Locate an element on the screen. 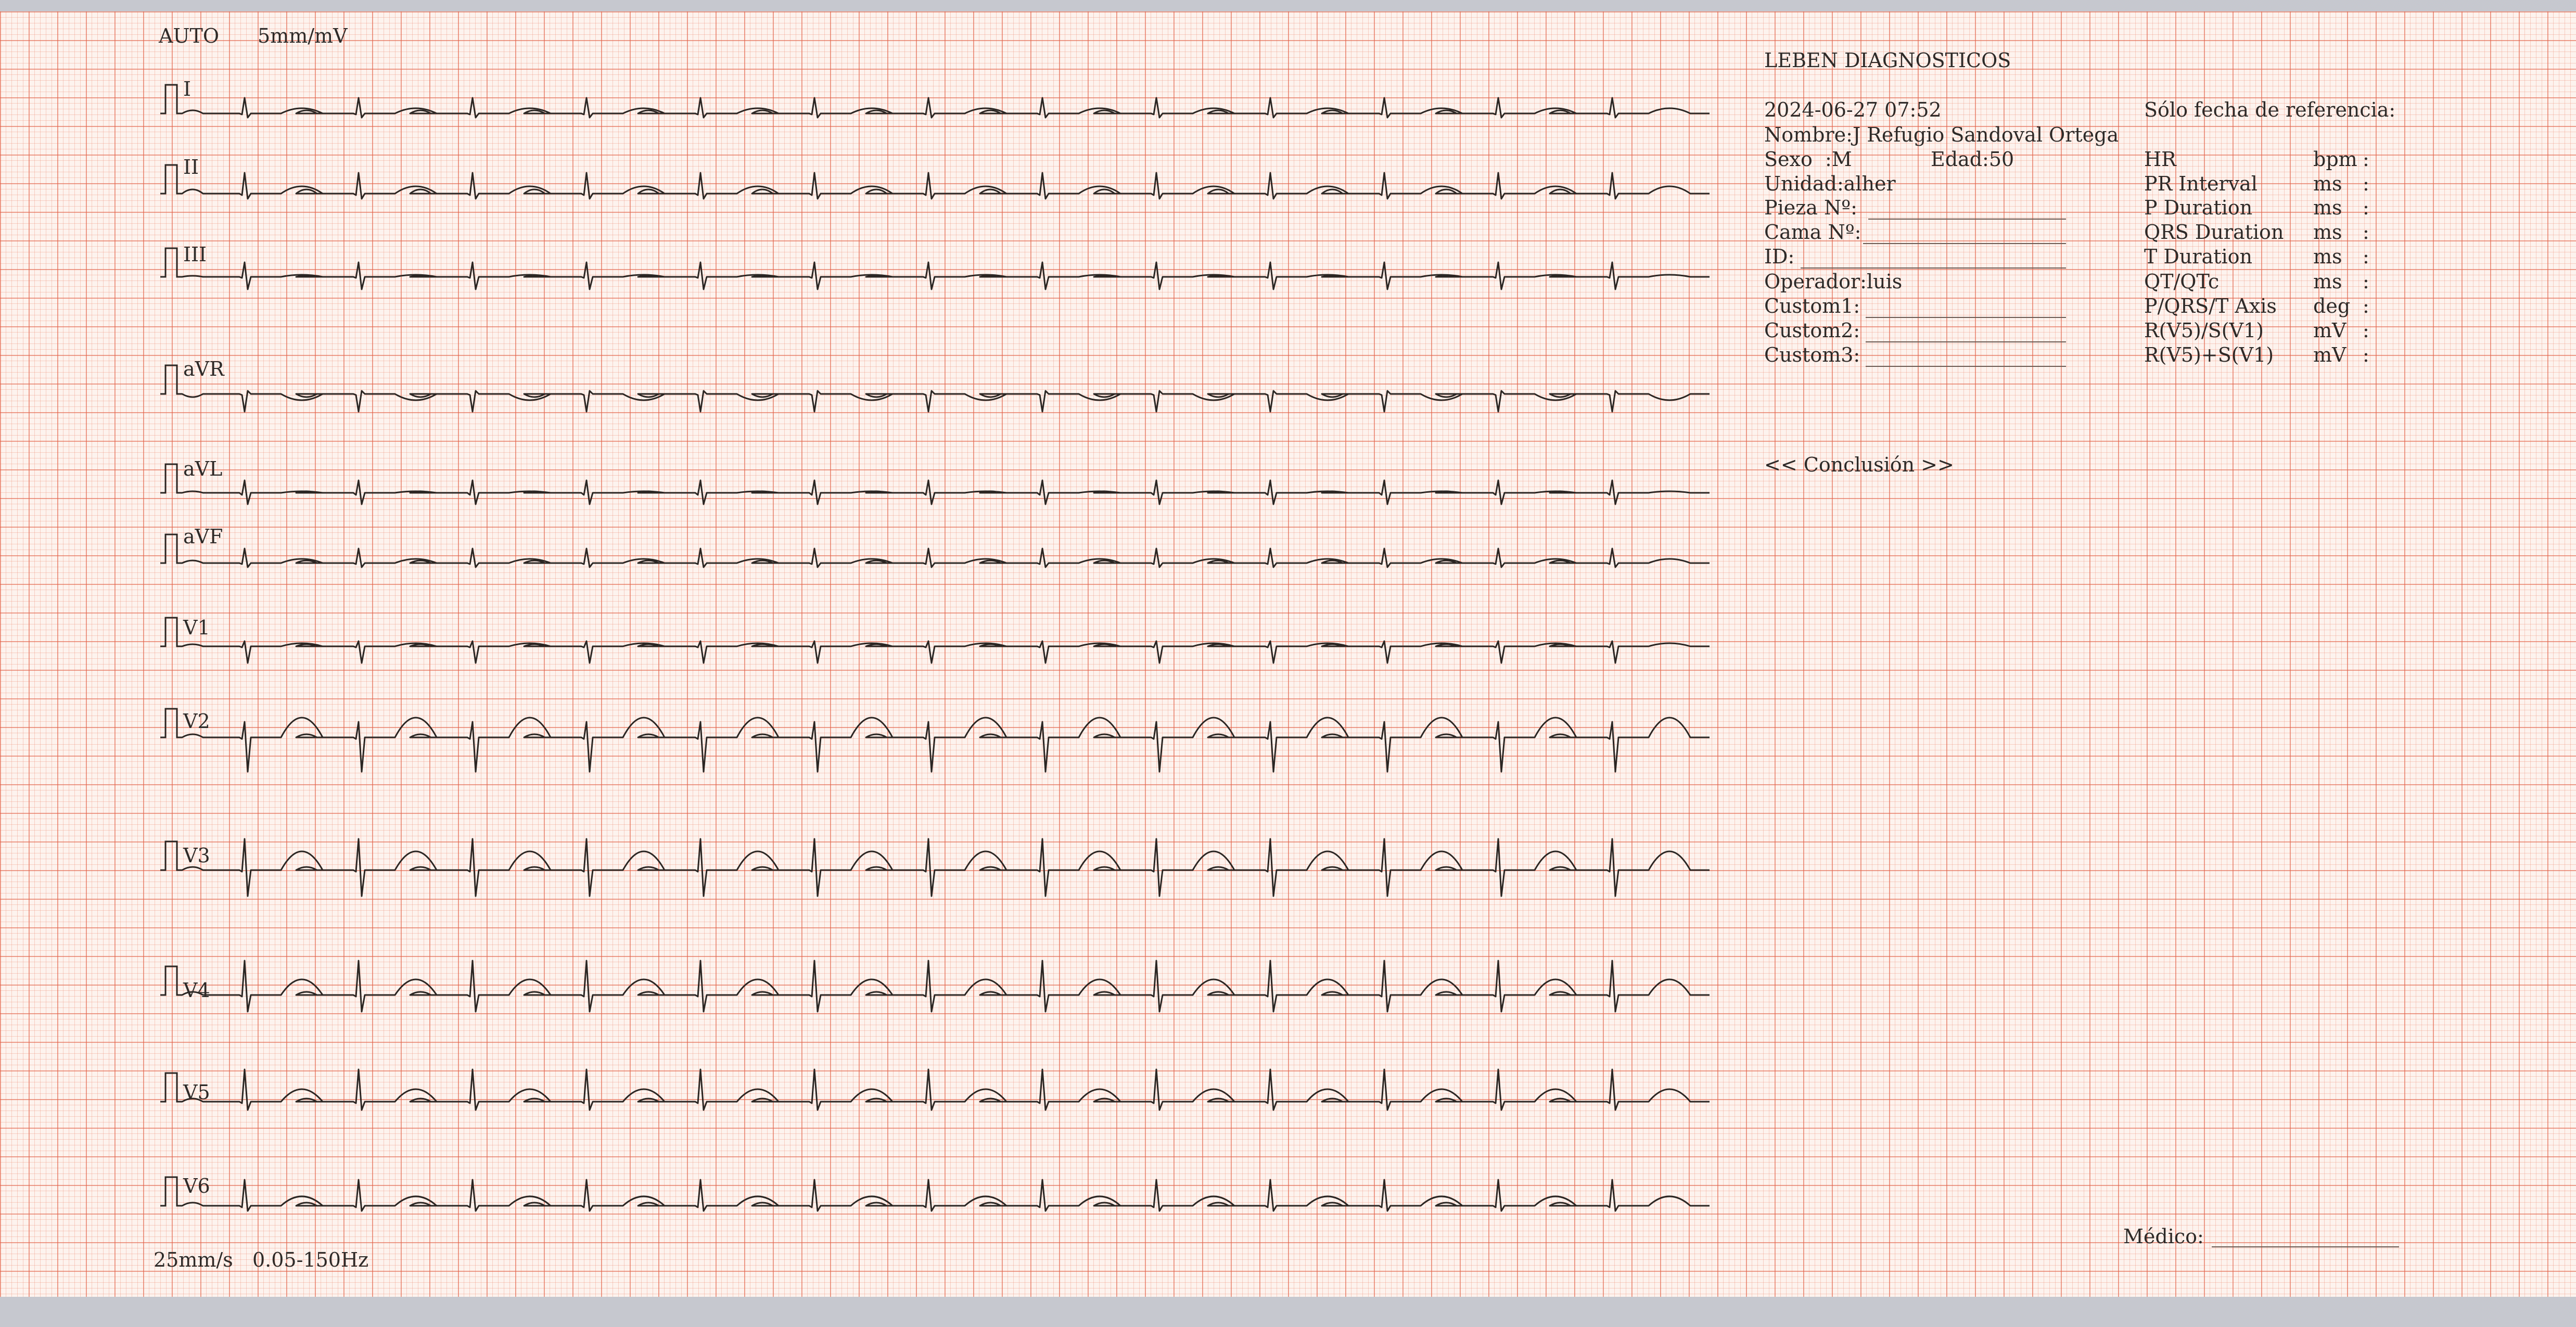  measurement-name: T Duration is located at coordinates (2198, 256).